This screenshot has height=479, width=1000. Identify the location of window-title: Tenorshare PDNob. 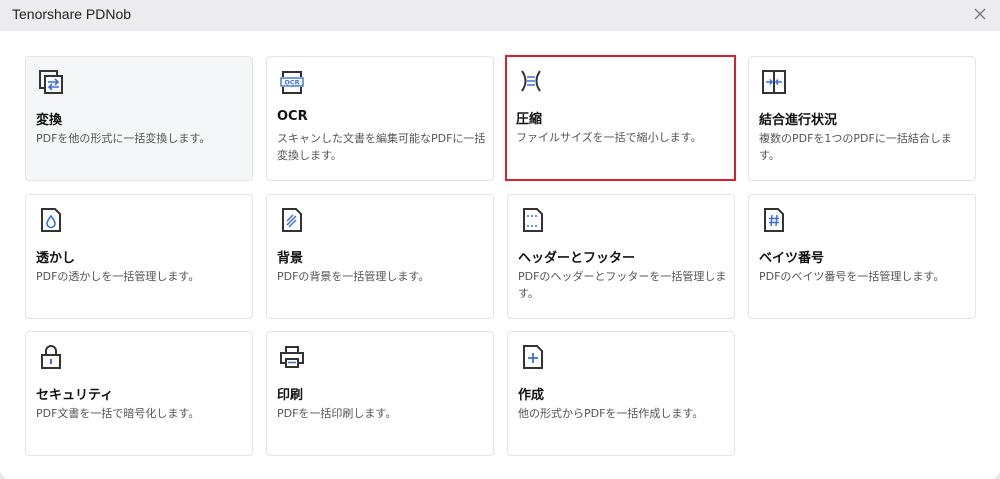
(72, 14).